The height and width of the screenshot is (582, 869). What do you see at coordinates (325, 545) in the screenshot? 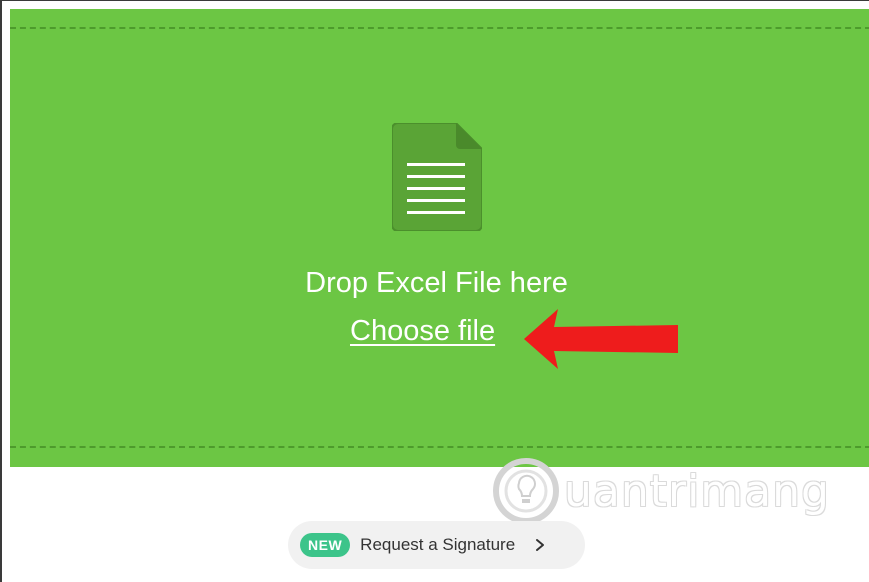
I see `new-badge: NEW` at bounding box center [325, 545].